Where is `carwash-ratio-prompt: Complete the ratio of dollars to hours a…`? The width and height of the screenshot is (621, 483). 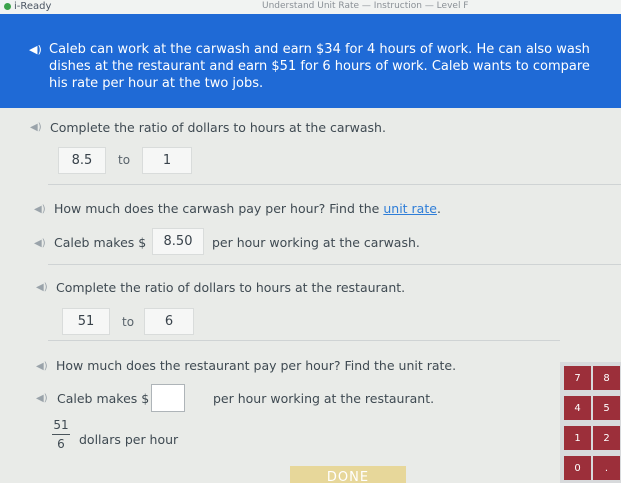 carwash-ratio-prompt: Complete the ratio of dollars to hours a… is located at coordinates (218, 127).